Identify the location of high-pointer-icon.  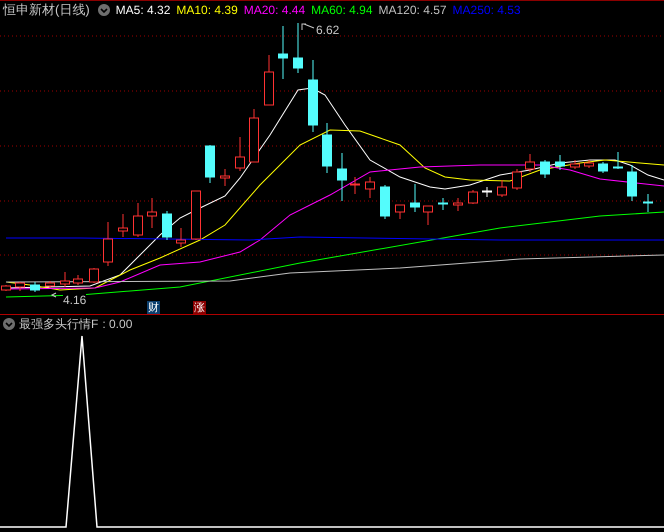
(308, 27).